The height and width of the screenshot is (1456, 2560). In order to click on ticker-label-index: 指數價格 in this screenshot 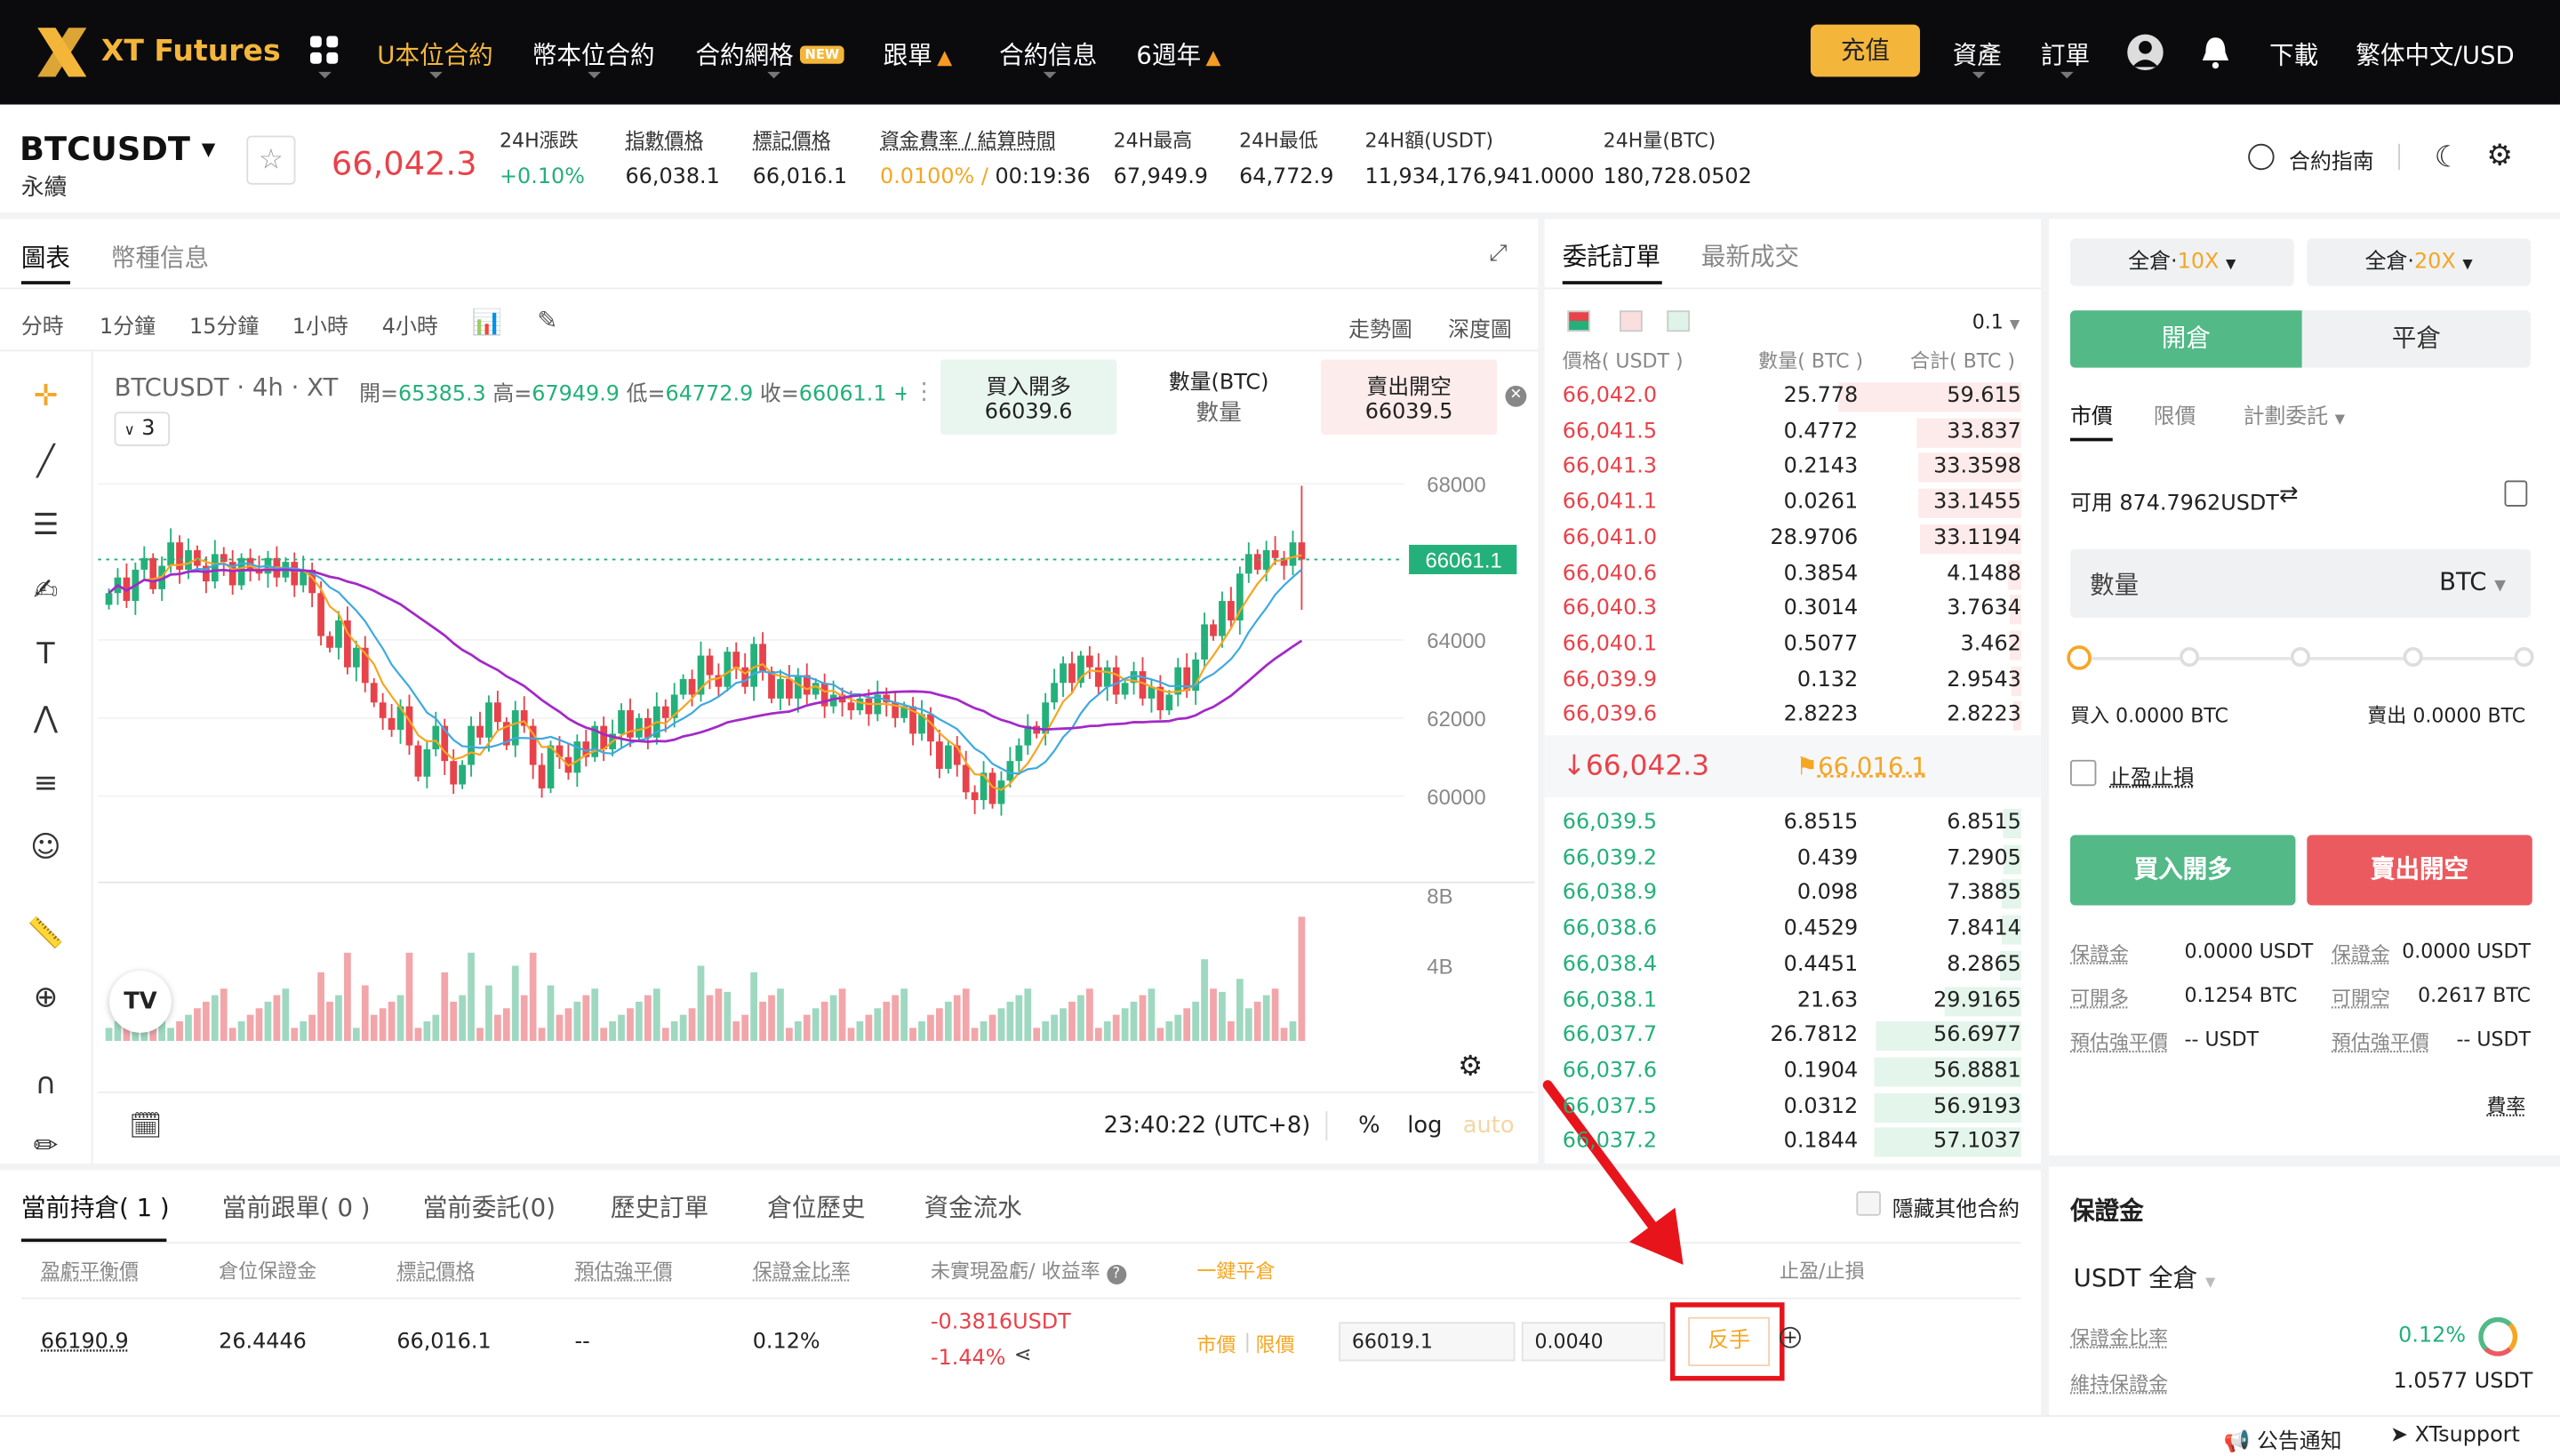, I will do `click(664, 140)`.